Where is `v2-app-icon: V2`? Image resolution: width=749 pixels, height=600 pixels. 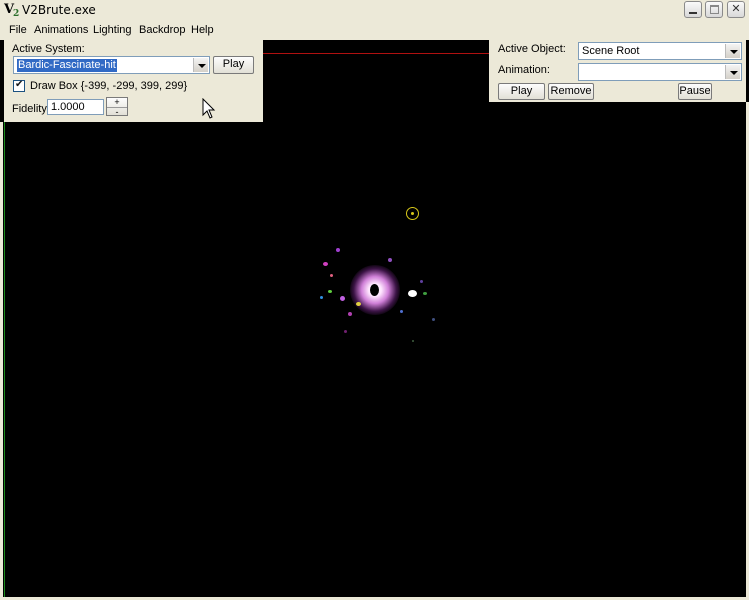 v2-app-icon: V2 is located at coordinates (12, 10).